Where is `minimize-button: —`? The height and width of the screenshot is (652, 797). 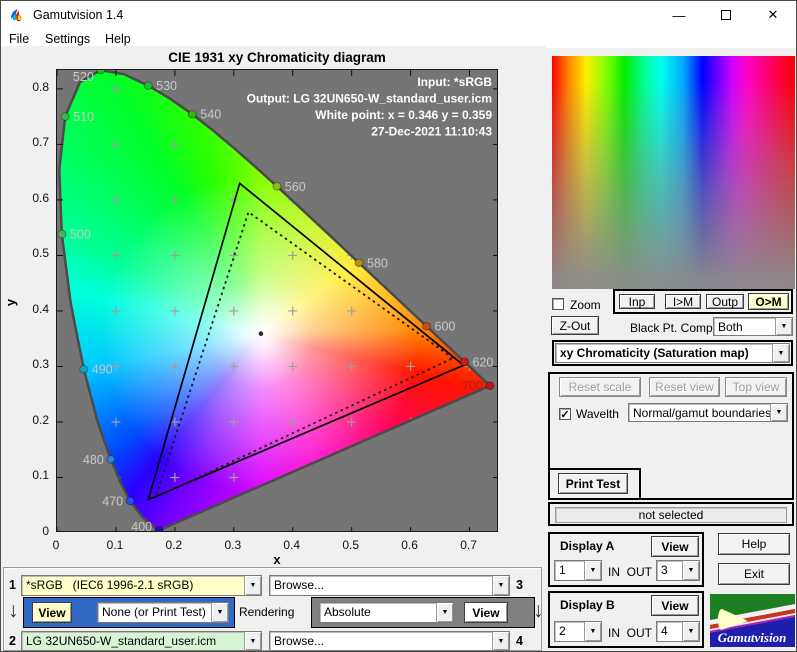
minimize-button: — is located at coordinates (679, 15).